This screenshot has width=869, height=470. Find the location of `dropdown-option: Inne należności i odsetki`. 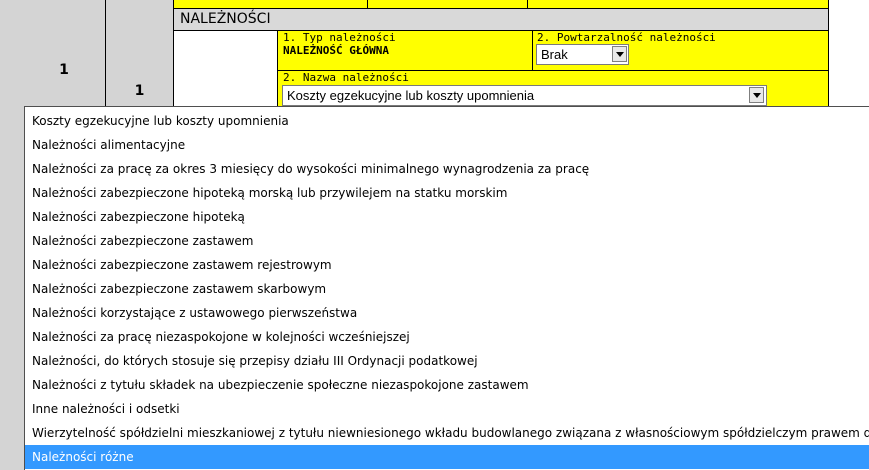

dropdown-option: Inne należności i odsetki is located at coordinates (447, 409).